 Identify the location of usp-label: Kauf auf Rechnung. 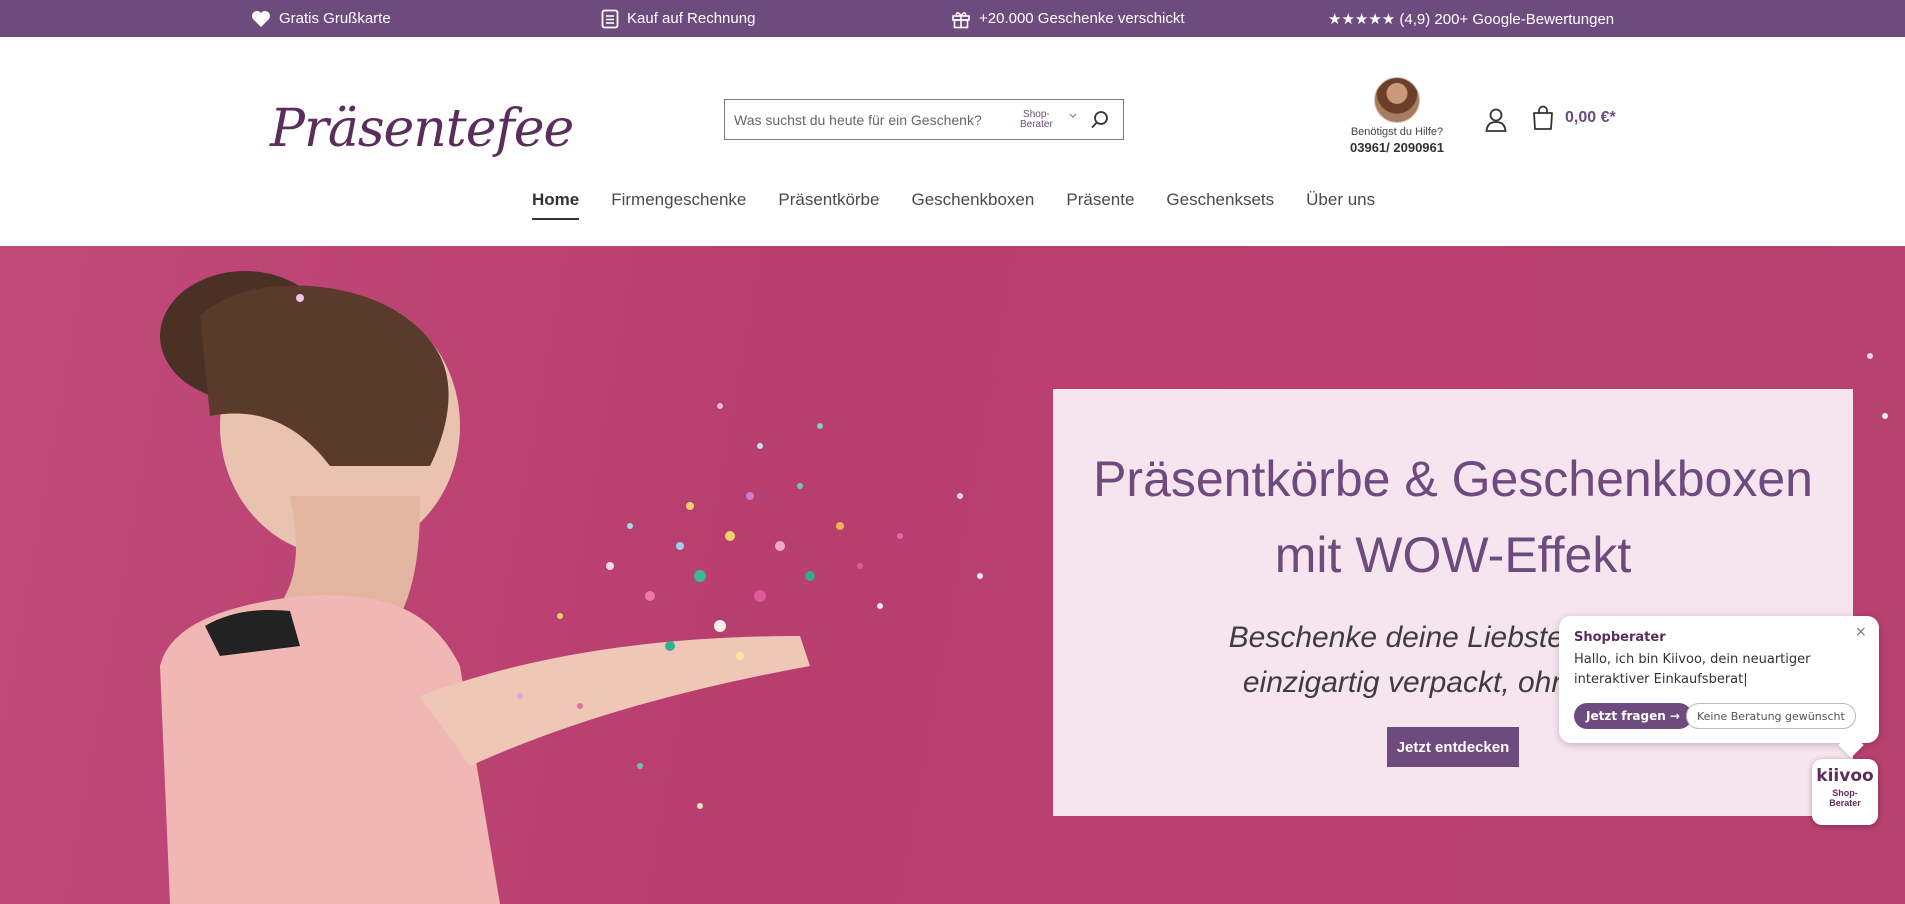
(691, 18).